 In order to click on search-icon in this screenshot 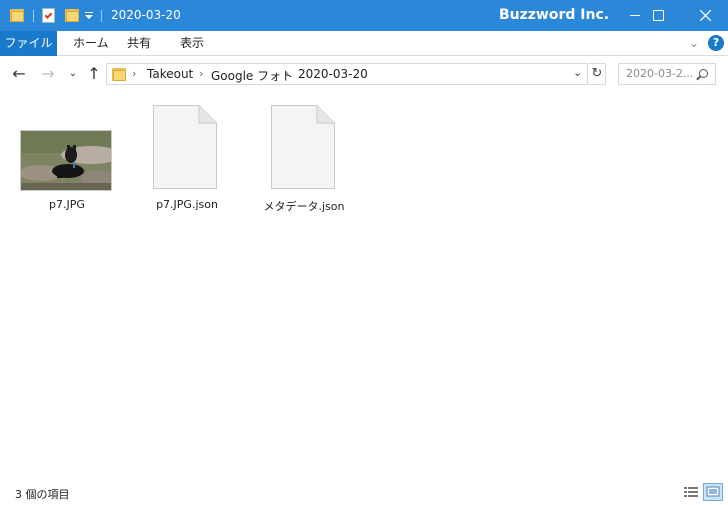, I will do `click(703, 73)`.